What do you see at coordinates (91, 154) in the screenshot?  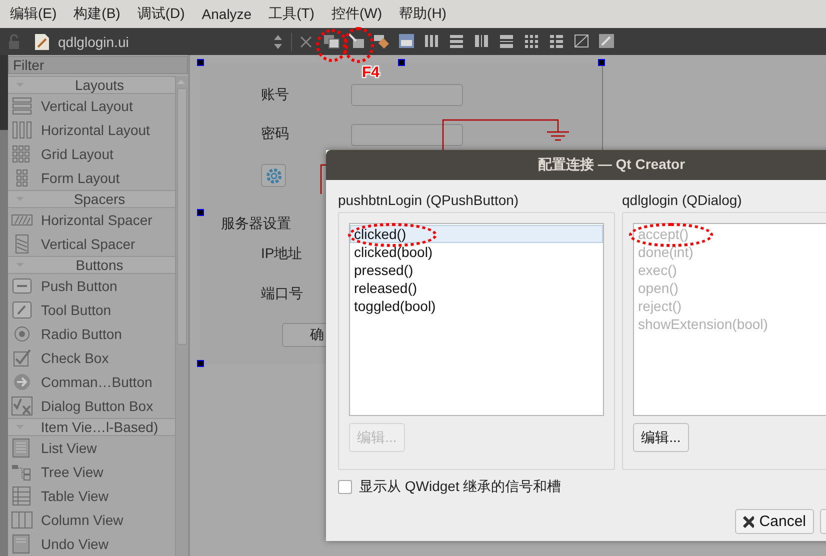 I see `widget-item: Grid Layout` at bounding box center [91, 154].